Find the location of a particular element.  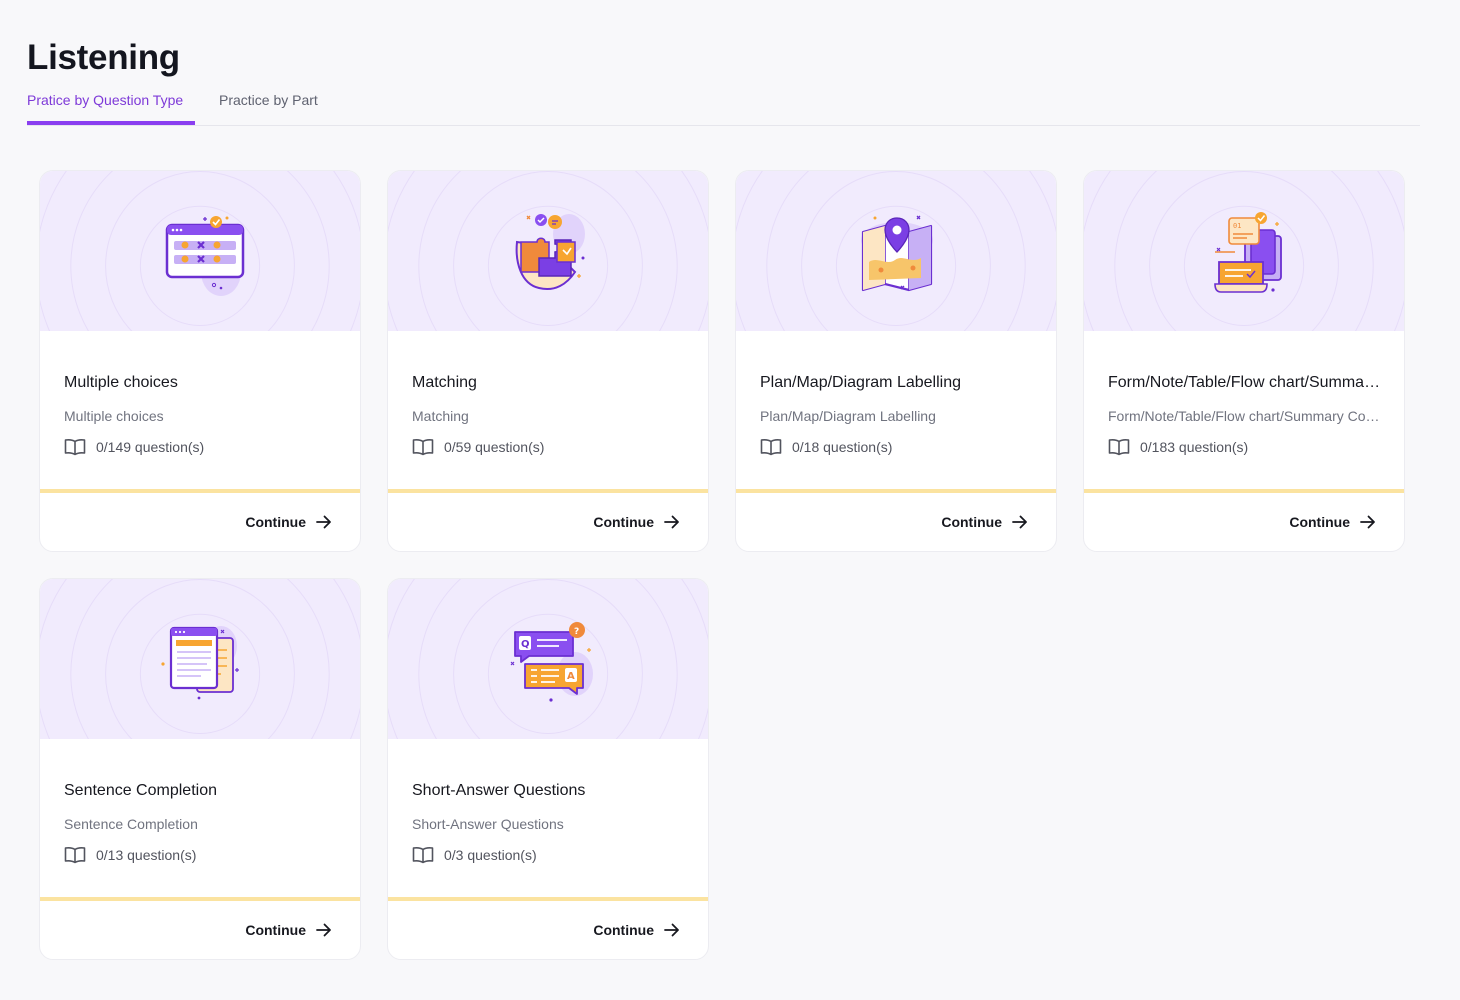

qa-illustration: Q ? A is located at coordinates (551, 662).